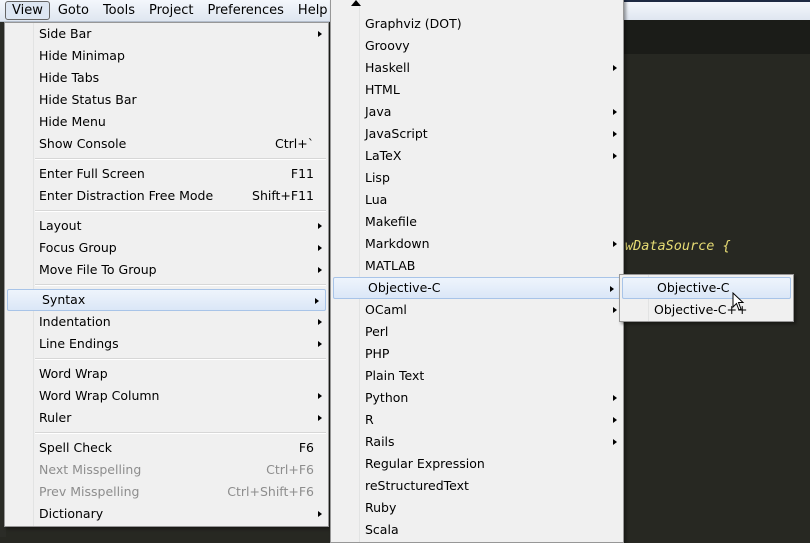 Image resolution: width=810 pixels, height=543 pixels. I want to click on menu-item-label: Word Wrap, so click(73, 373).